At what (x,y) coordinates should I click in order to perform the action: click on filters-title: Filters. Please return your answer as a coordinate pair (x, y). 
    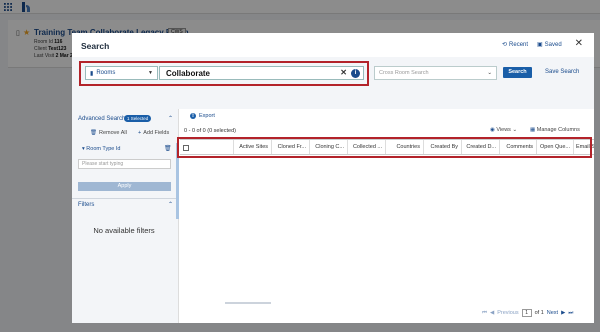
    Looking at the image, I should click on (86, 205).